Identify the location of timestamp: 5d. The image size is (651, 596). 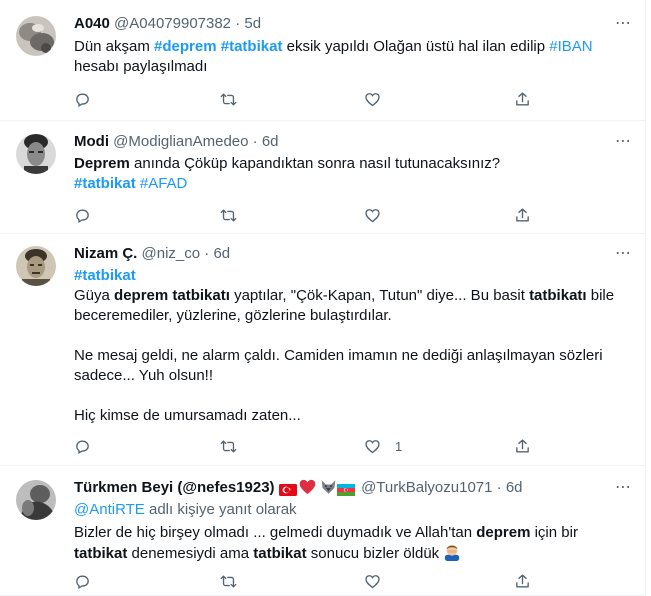
(252, 23).